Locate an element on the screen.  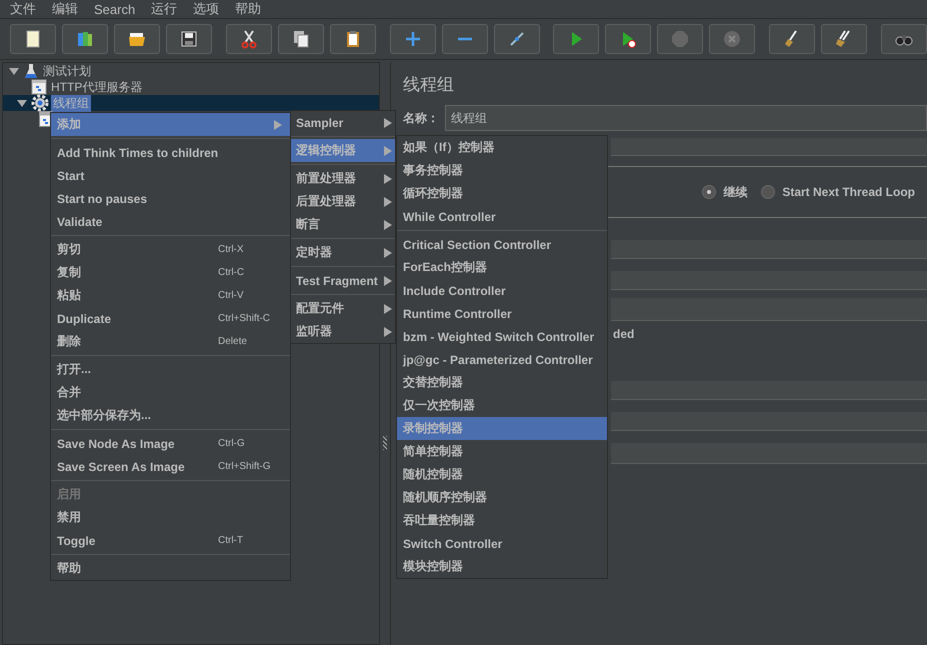
window-icon is located at coordinates (39, 87).